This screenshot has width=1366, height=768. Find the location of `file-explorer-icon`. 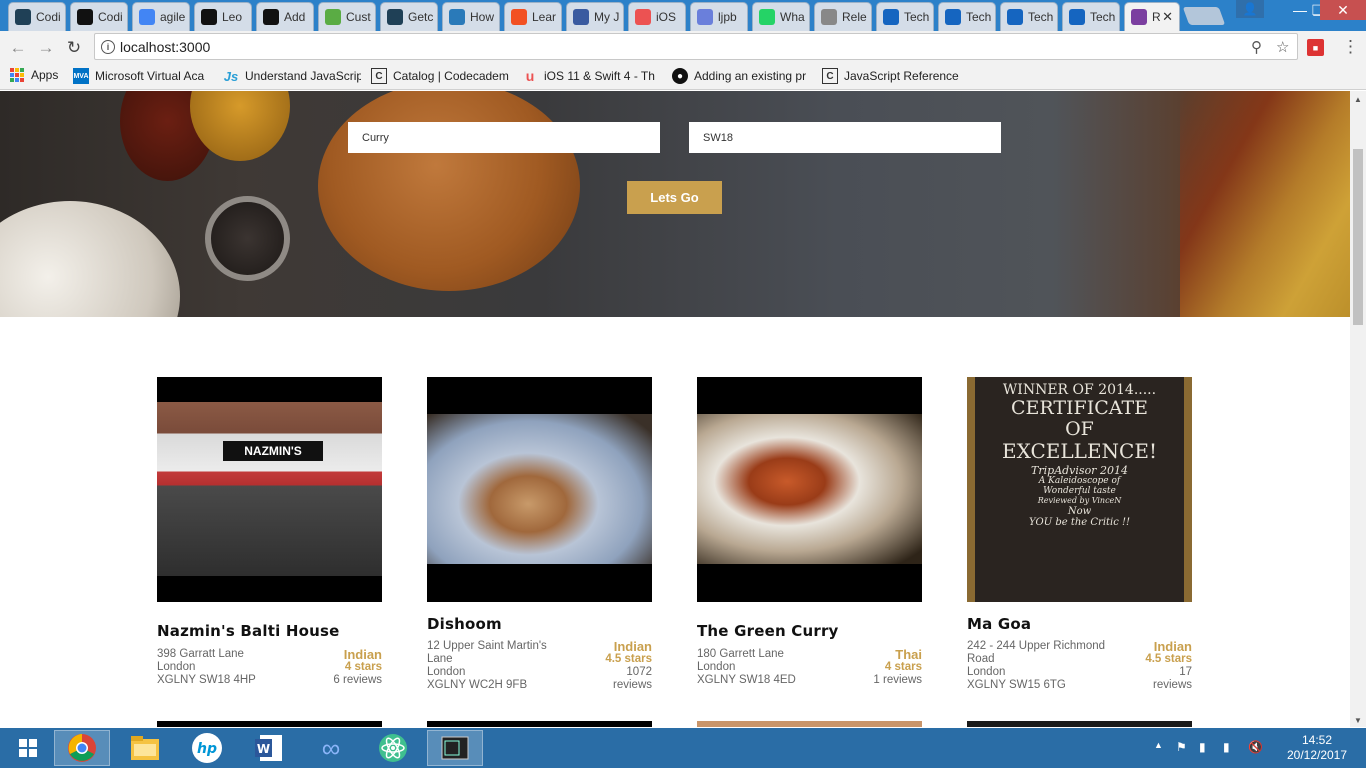

file-explorer-icon is located at coordinates (145, 748).